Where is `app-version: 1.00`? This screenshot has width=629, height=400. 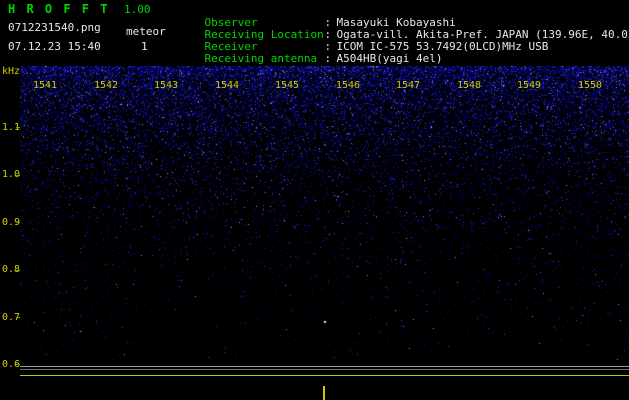 app-version: 1.00 is located at coordinates (137, 9).